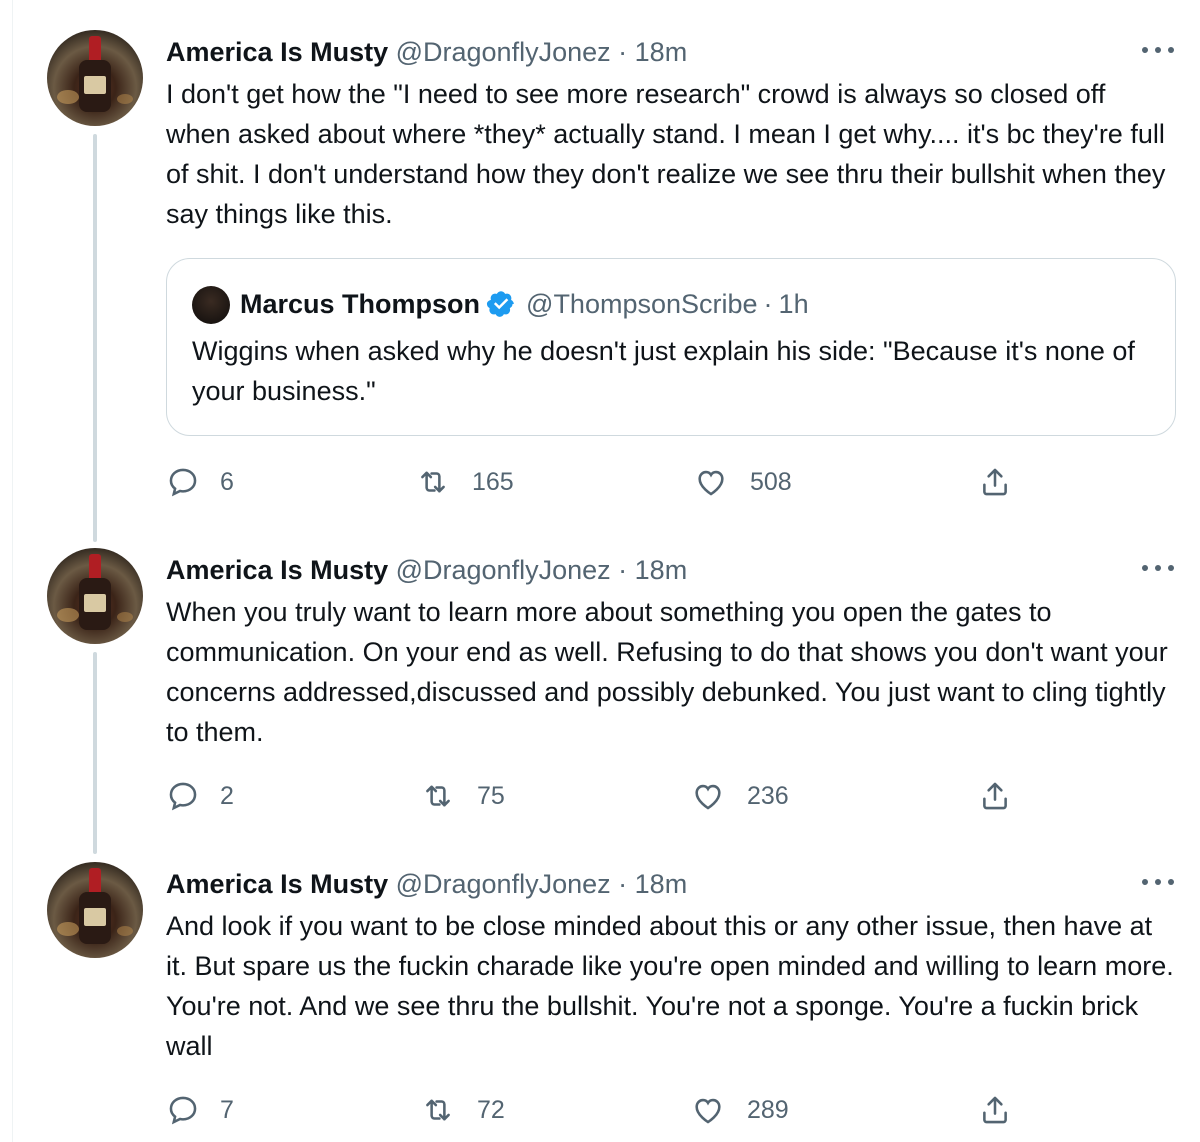  Describe the element at coordinates (465, 482) in the screenshot. I see `retweet-button: 165` at that location.